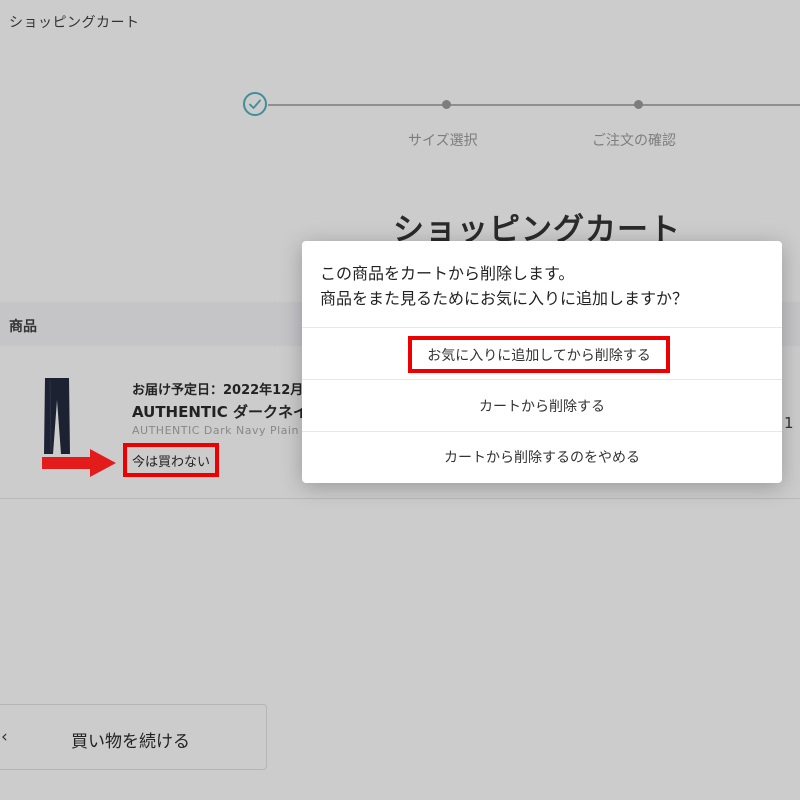 The width and height of the screenshot is (800, 800). Describe the element at coordinates (504, 286) in the screenshot. I see `dialog-message: この商品をカートから削除します。 商品をまた見るためにお気に入りに追加しますか？` at that location.